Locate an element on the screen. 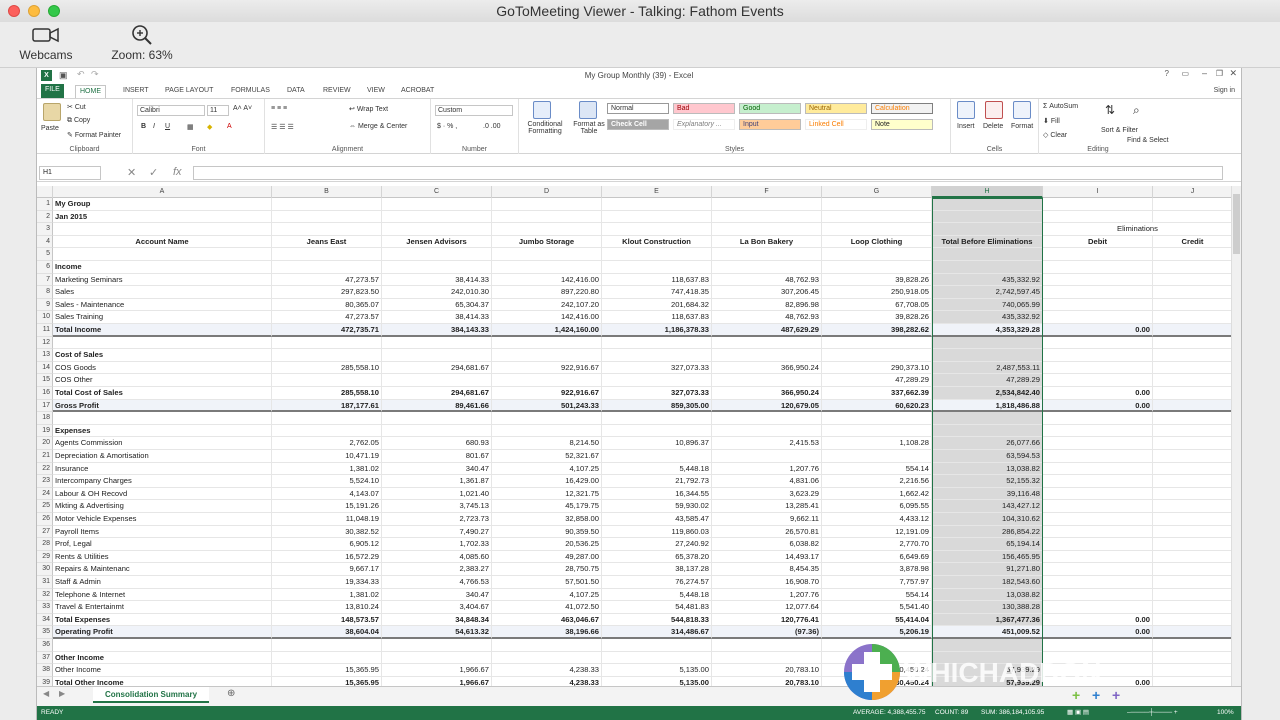 Image resolution: width=1280 pixels, height=720 pixels. cell-c28: 1,702.33 is located at coordinates (437, 544).